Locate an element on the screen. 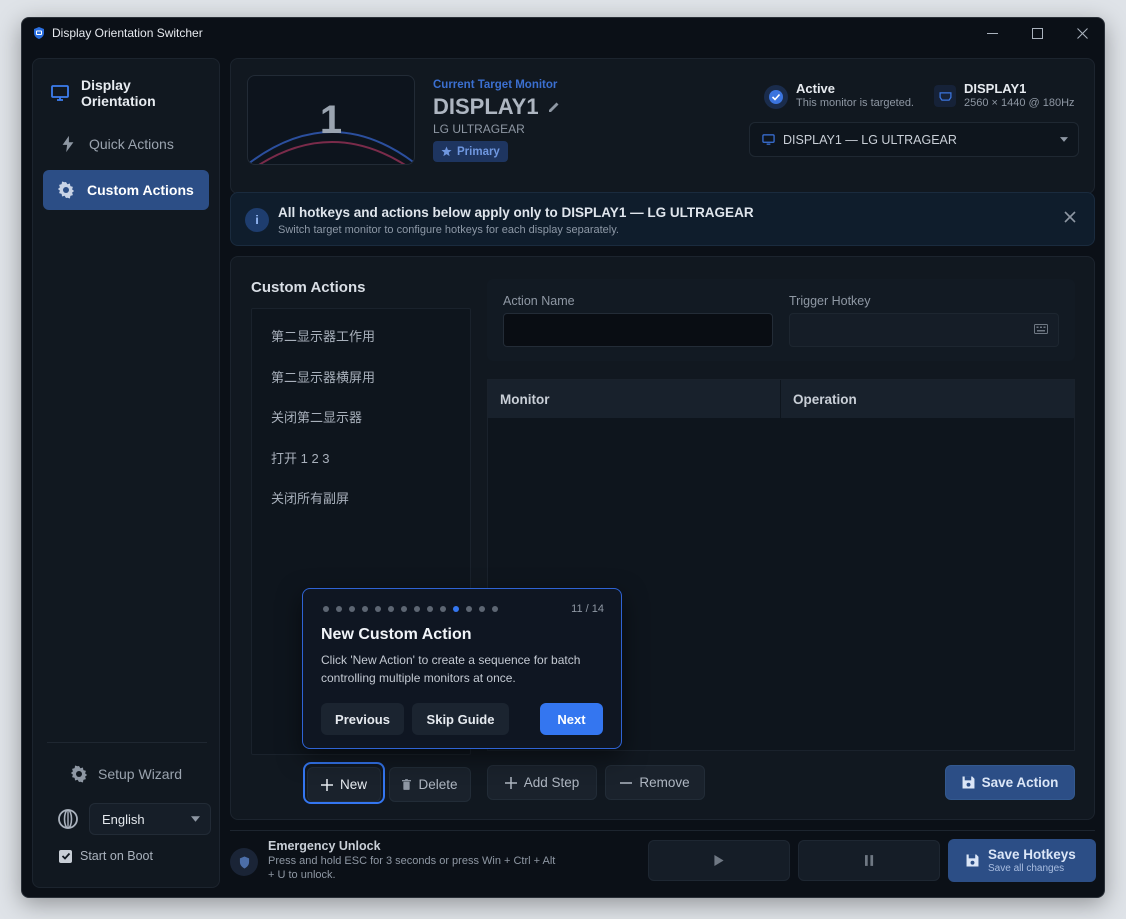  minimize-button is located at coordinates (992, 33).